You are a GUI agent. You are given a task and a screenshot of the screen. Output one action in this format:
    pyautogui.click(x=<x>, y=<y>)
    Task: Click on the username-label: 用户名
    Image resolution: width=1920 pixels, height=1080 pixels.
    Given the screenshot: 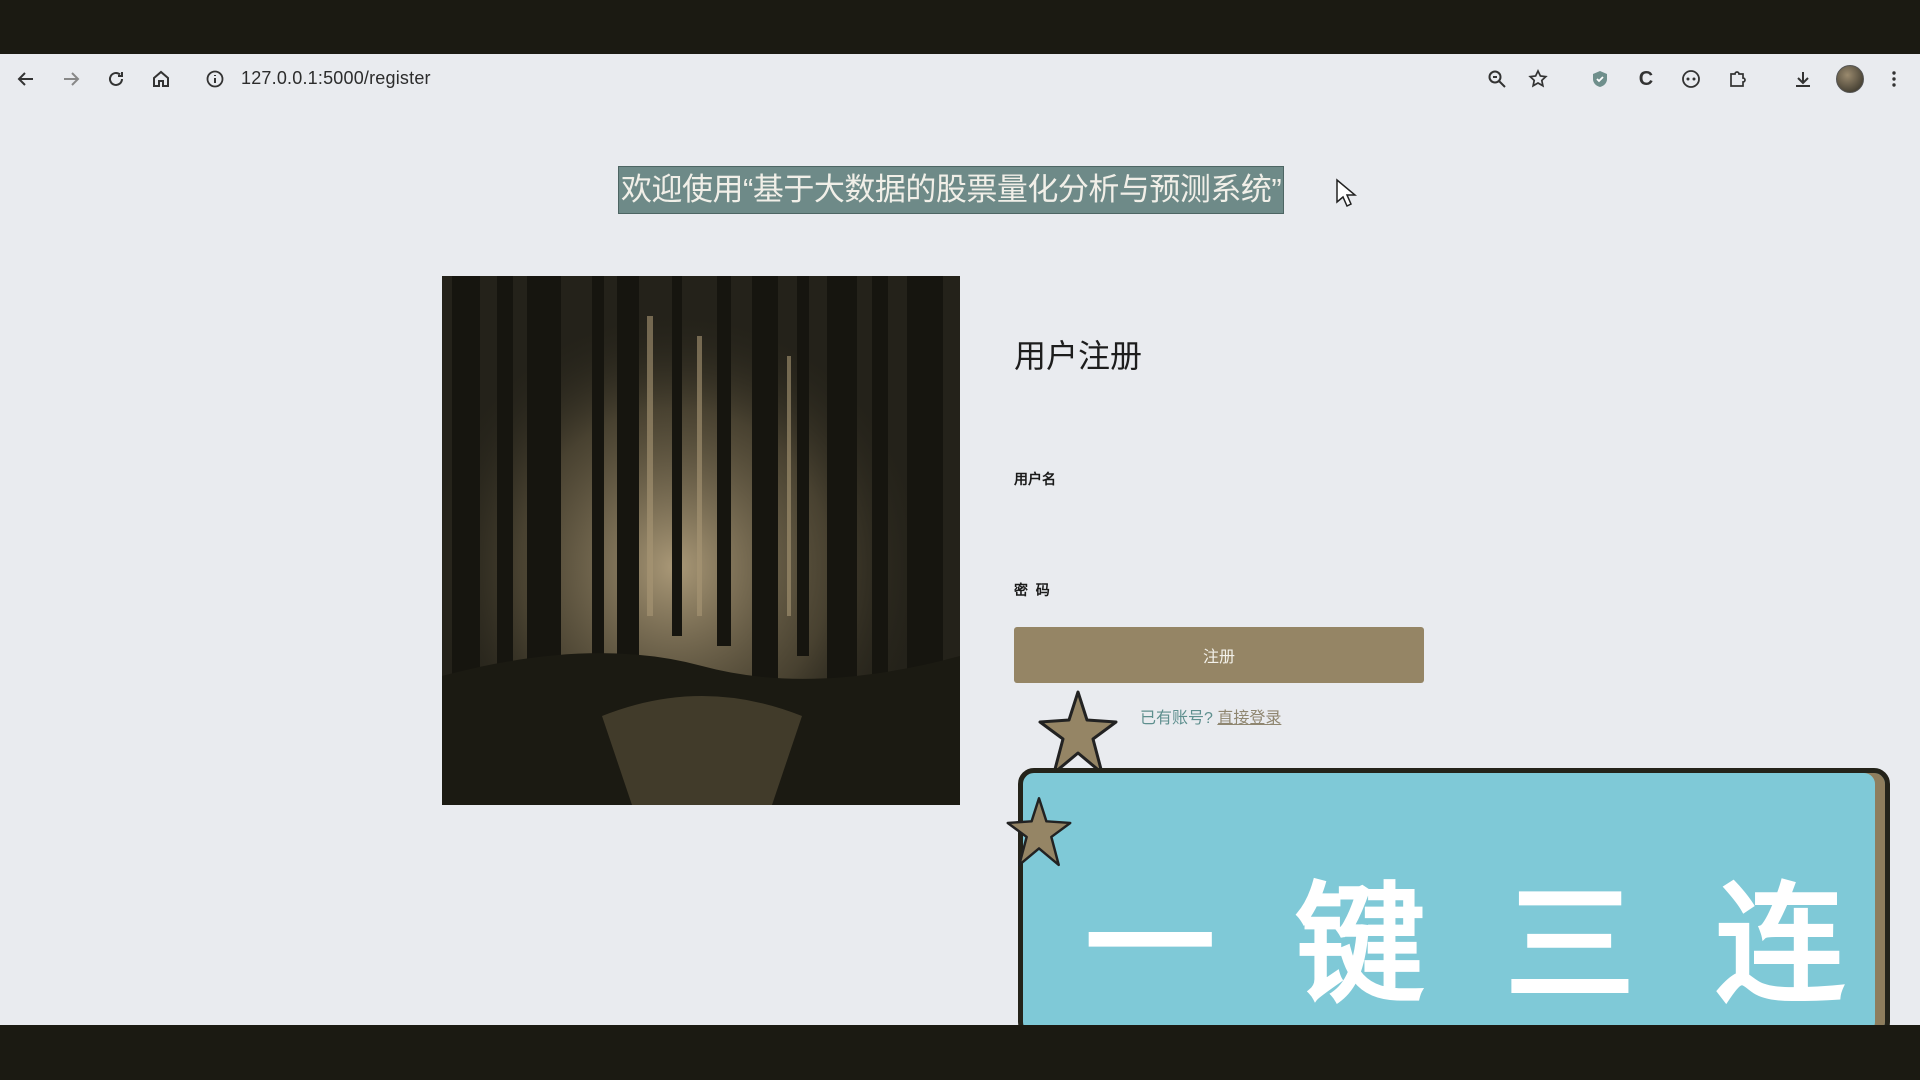 What is the action you would take?
    pyautogui.click(x=1035, y=479)
    